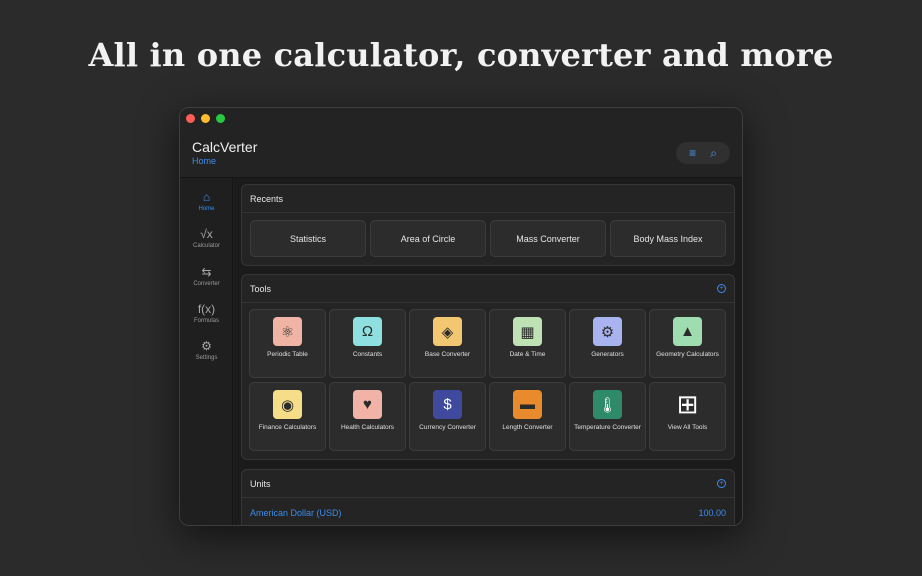 Image resolution: width=922 pixels, height=576 pixels. I want to click on units-panel: Units + American Dollar (USD) 100.00, so click(488, 497).